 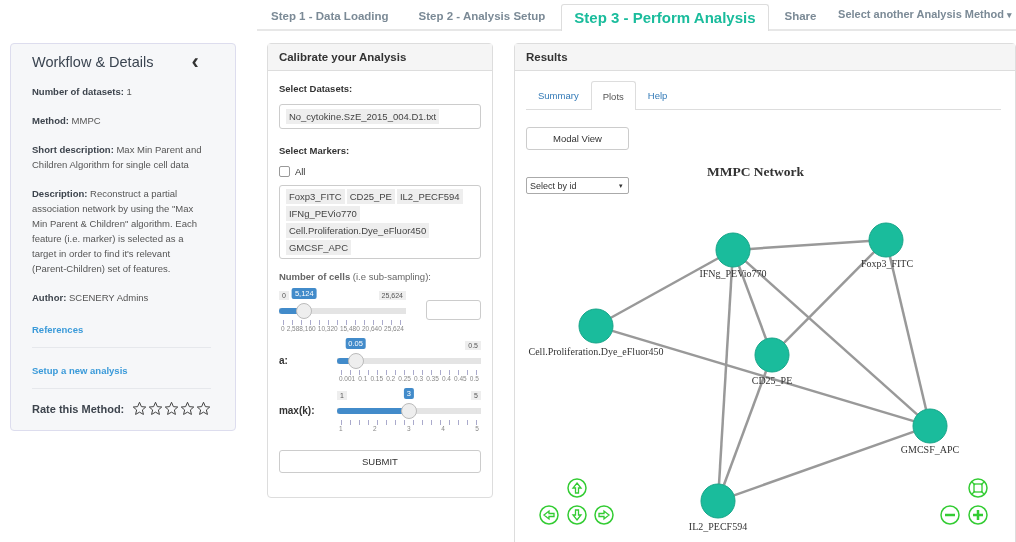 What do you see at coordinates (80, 370) in the screenshot?
I see `setup-link: Setup a new analysis` at bounding box center [80, 370].